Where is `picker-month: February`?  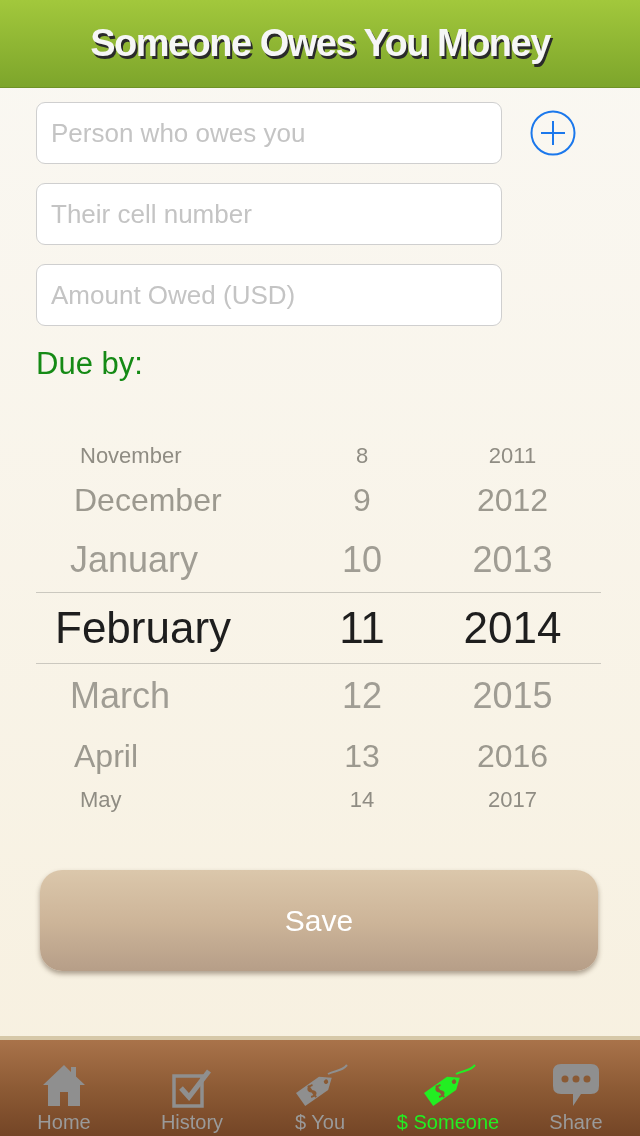
picker-month: February is located at coordinates (134, 628).